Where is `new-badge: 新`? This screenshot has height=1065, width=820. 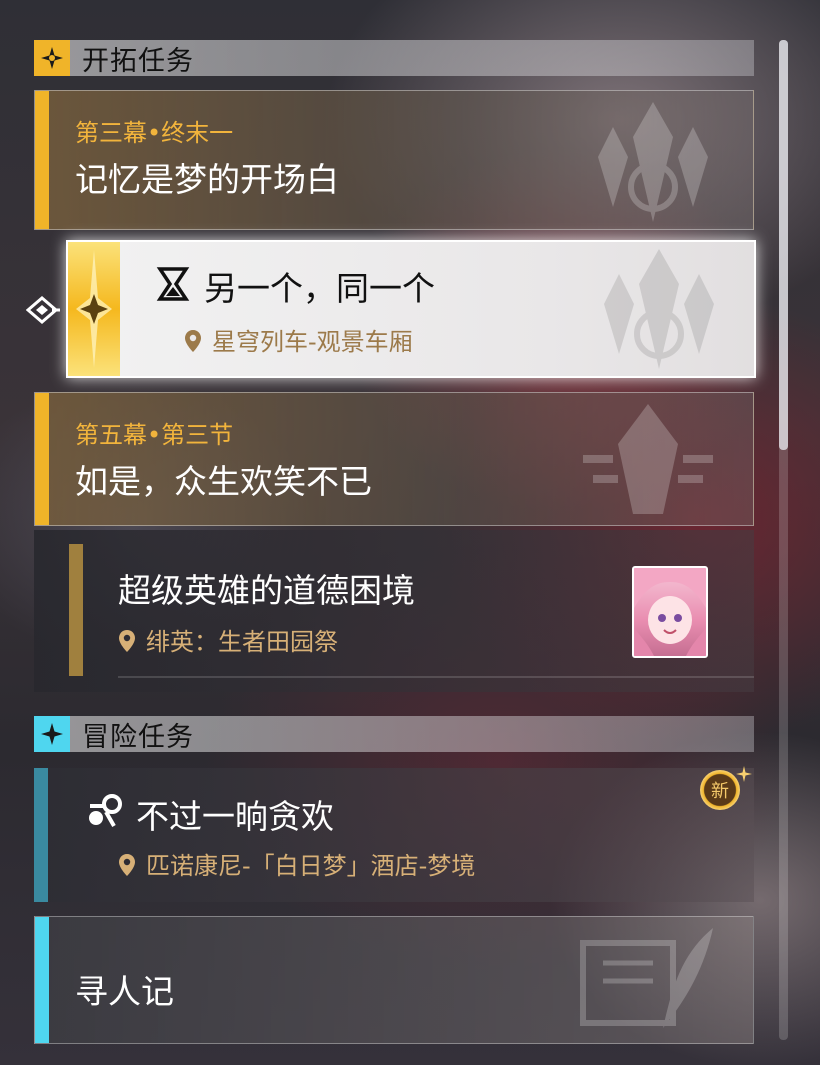
new-badge: 新 is located at coordinates (724, 789).